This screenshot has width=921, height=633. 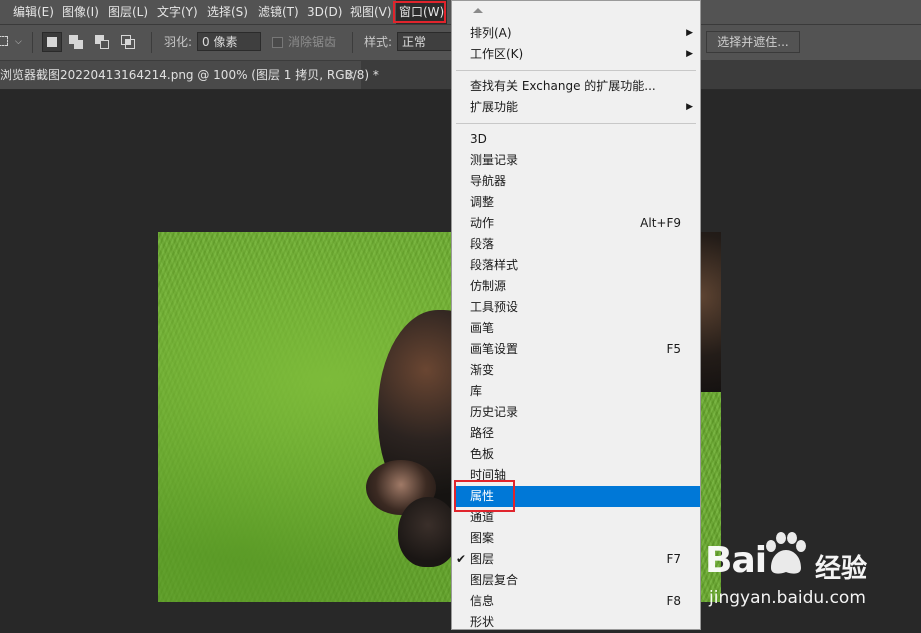 What do you see at coordinates (52, 42) in the screenshot?
I see `new-selection-icon` at bounding box center [52, 42].